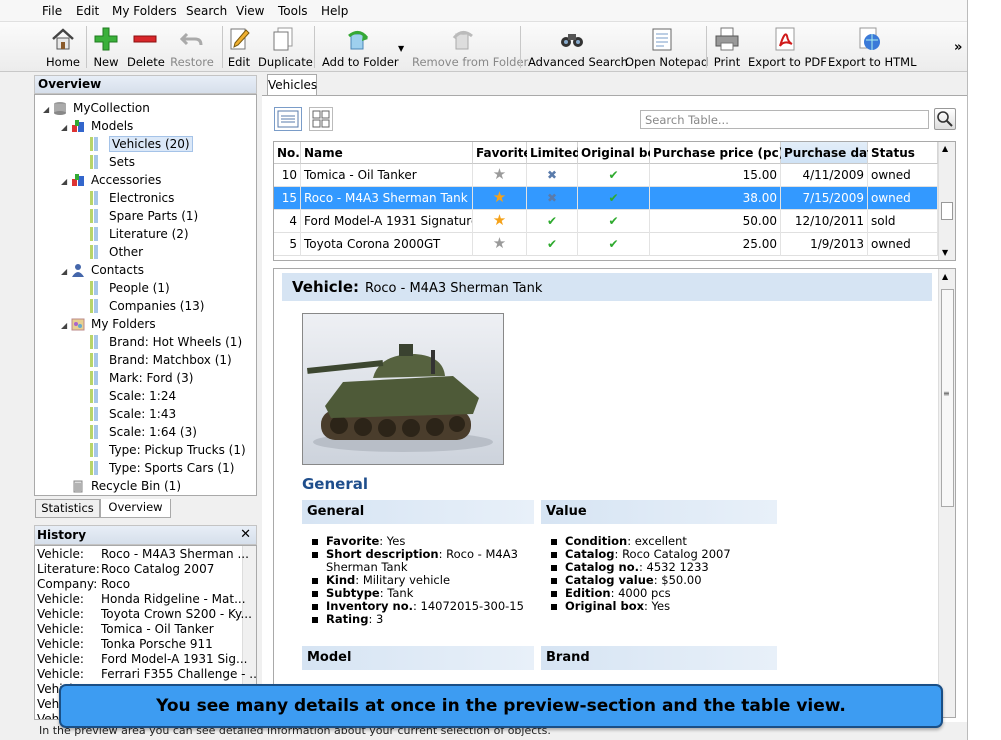 This screenshot has width=1001, height=740. What do you see at coordinates (620, 153) in the screenshot?
I see `column-header: Original box` at bounding box center [620, 153].